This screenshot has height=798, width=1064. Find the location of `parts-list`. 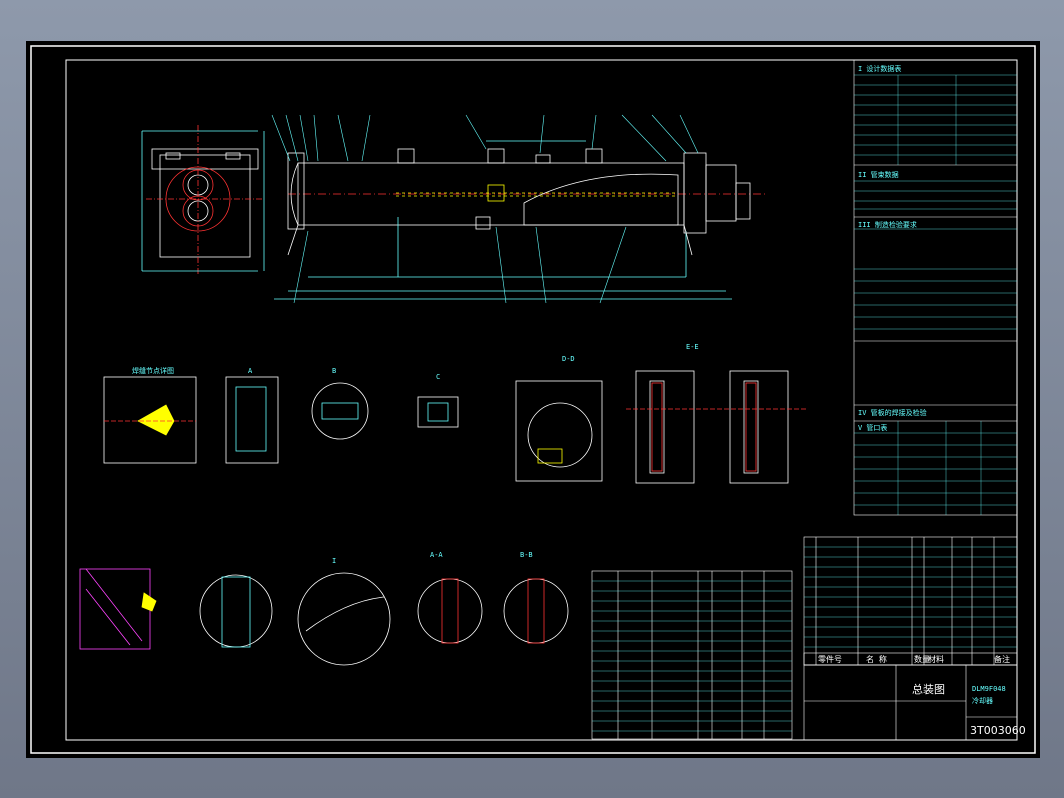

parts-list is located at coordinates (804, 638).